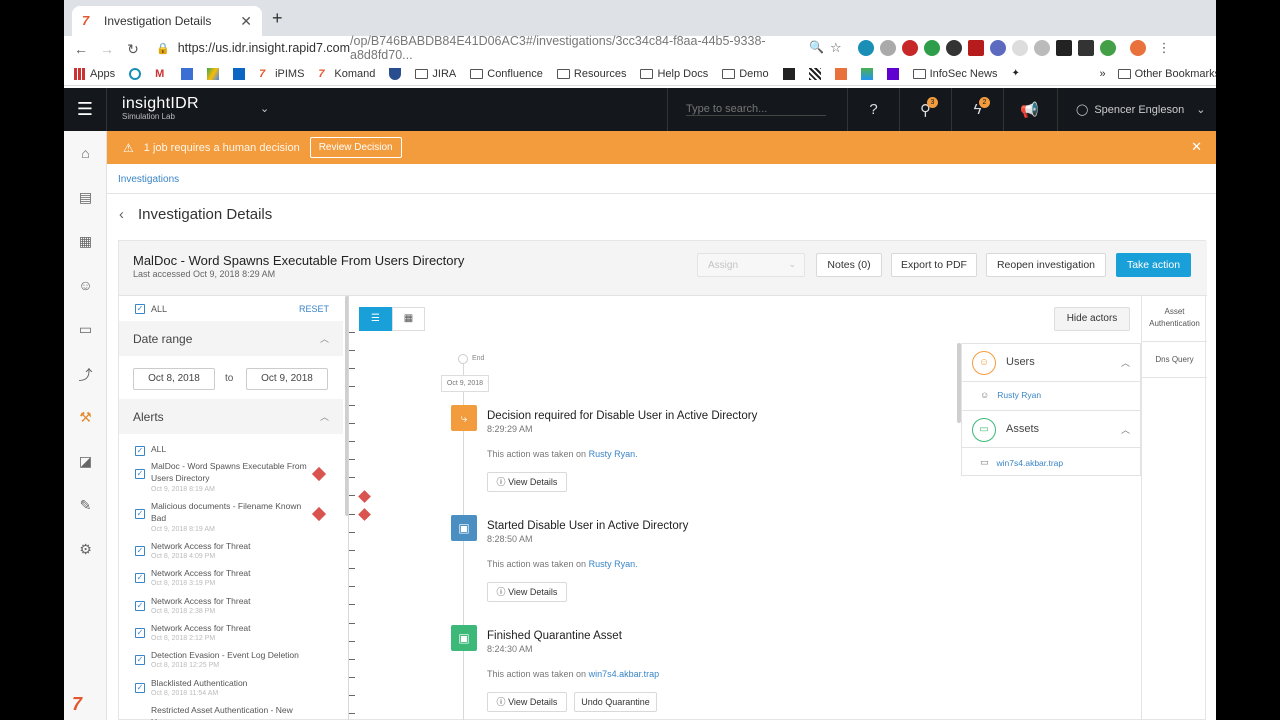 The height and width of the screenshot is (720, 1280). What do you see at coordinates (1029, 109) in the screenshot?
I see `announcements-button: 📢` at bounding box center [1029, 109].